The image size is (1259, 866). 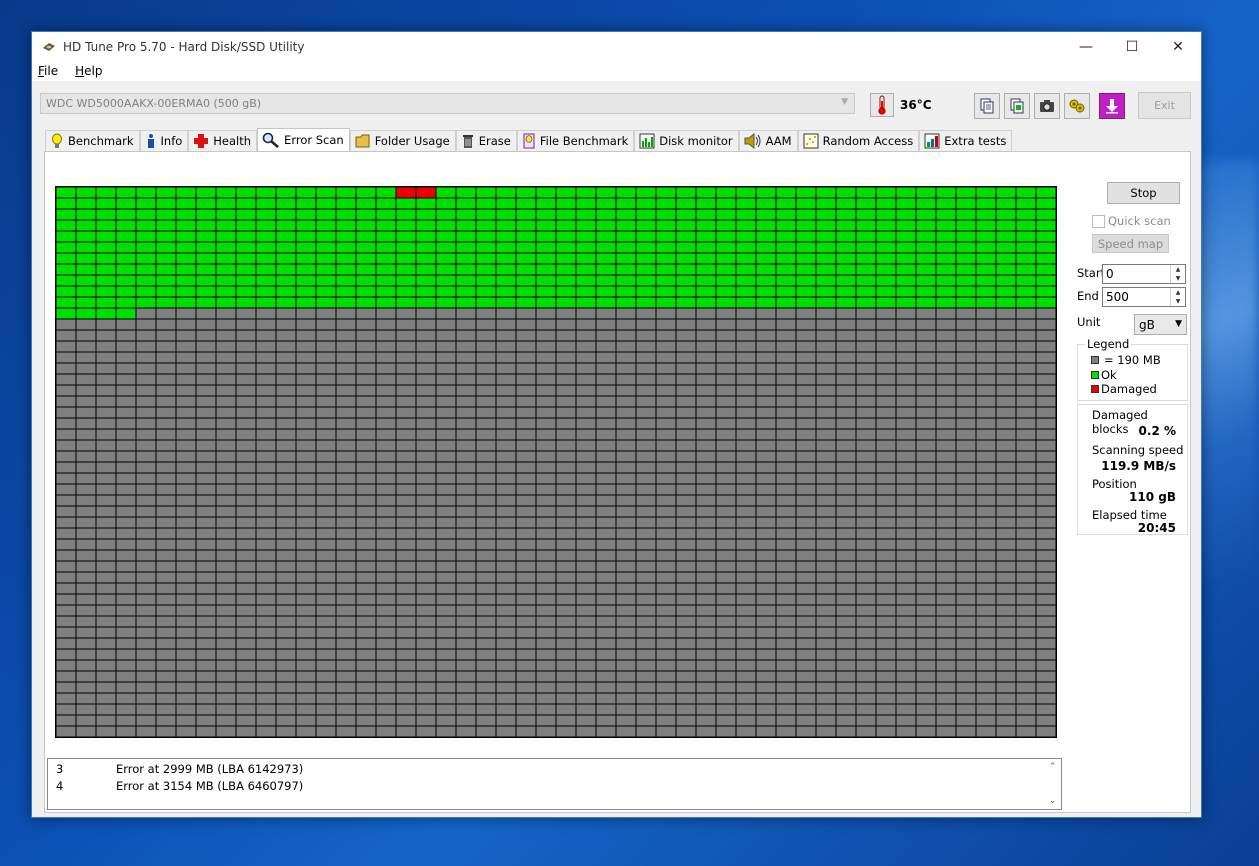 What do you see at coordinates (179, 786) in the screenshot?
I see `list-item: 4 Error at 3154 MB (LBA 6460797)` at bounding box center [179, 786].